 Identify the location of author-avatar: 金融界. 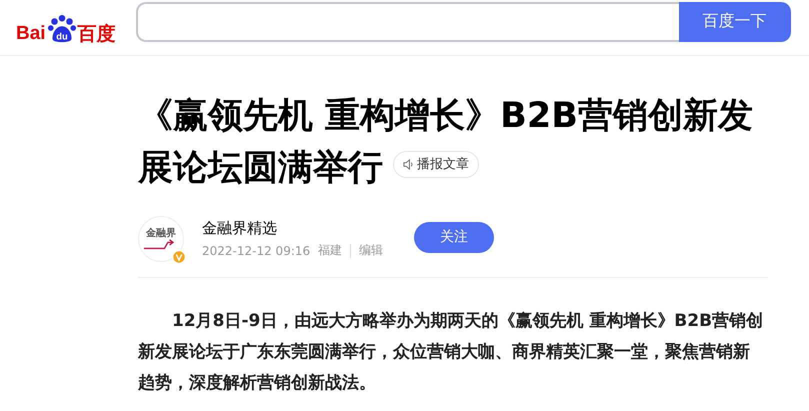
(161, 239).